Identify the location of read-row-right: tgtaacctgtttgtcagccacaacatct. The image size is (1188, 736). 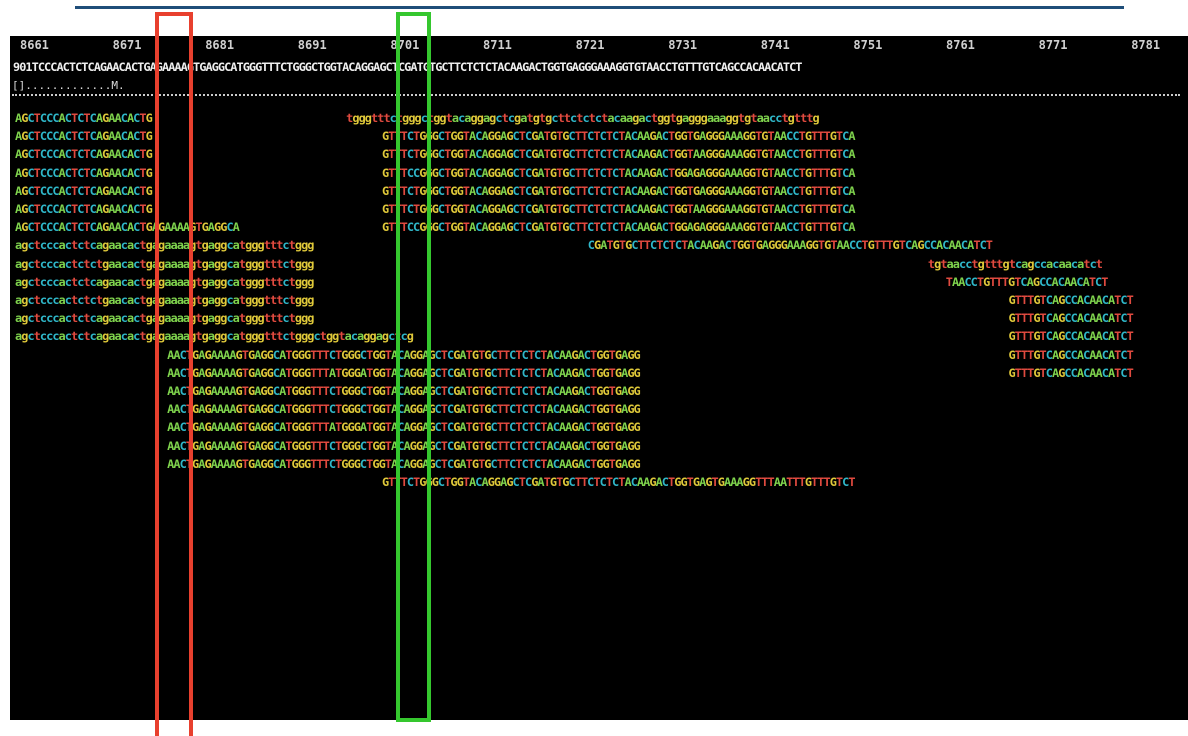
(1015, 264).